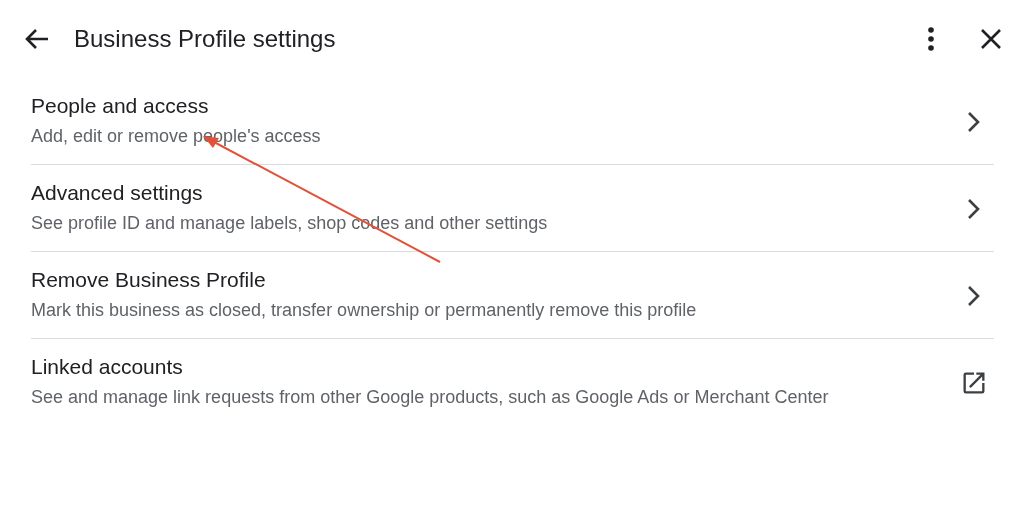 Image resolution: width=1024 pixels, height=522 pixels. What do you see at coordinates (37, 39) in the screenshot?
I see `back-button` at bounding box center [37, 39].